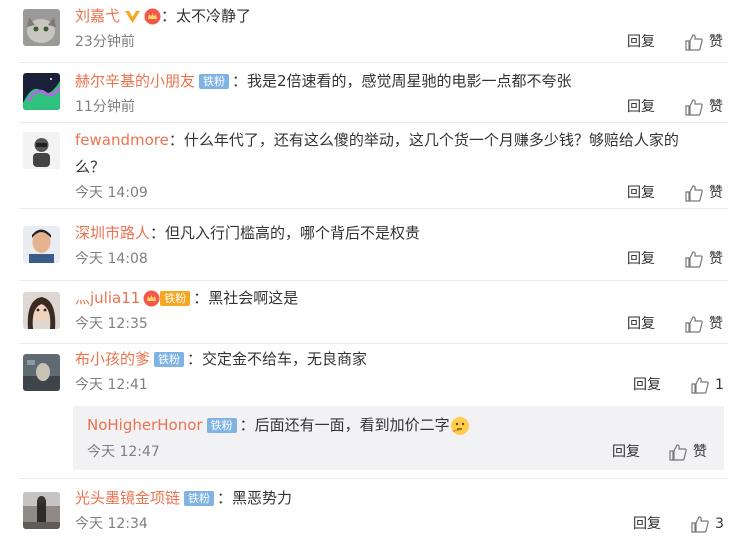 This screenshot has width=748, height=547. I want to click on comment-text-continued: 么？, so click(90, 167).